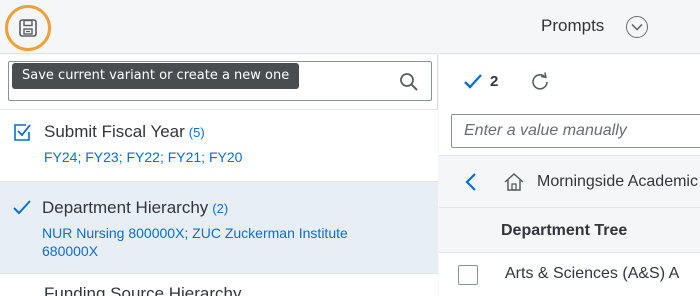 Image resolution: width=700 pixels, height=296 pixels. What do you see at coordinates (143, 157) in the screenshot?
I see `item-values: FY24; FY23; FY22; FY21; FY20` at bounding box center [143, 157].